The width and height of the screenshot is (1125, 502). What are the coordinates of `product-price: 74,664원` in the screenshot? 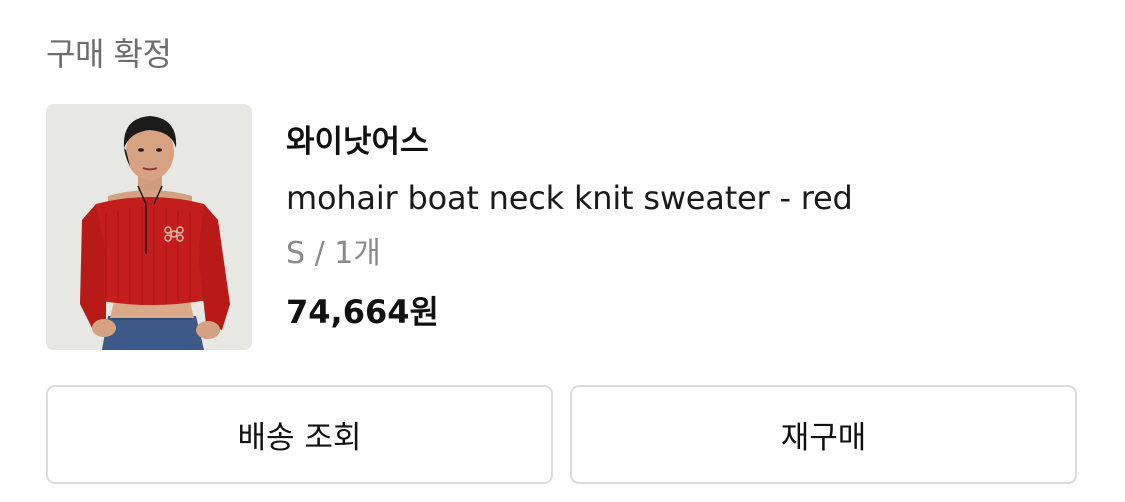 It's located at (362, 312).